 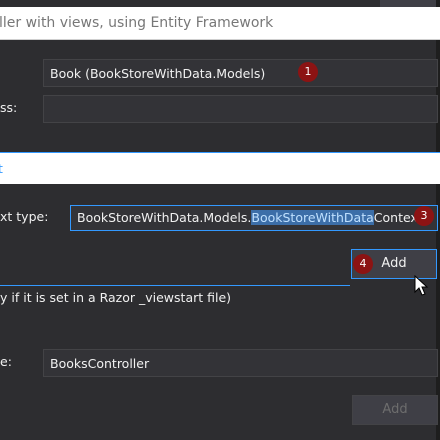 What do you see at coordinates (240, 109) in the screenshot?
I see `data-context-dropdown` at bounding box center [240, 109].